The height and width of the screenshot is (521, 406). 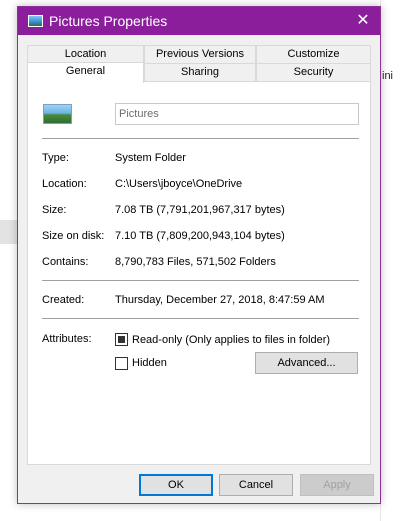 I want to click on size-on-disk-label: Size on disk:, so click(x=73, y=236).